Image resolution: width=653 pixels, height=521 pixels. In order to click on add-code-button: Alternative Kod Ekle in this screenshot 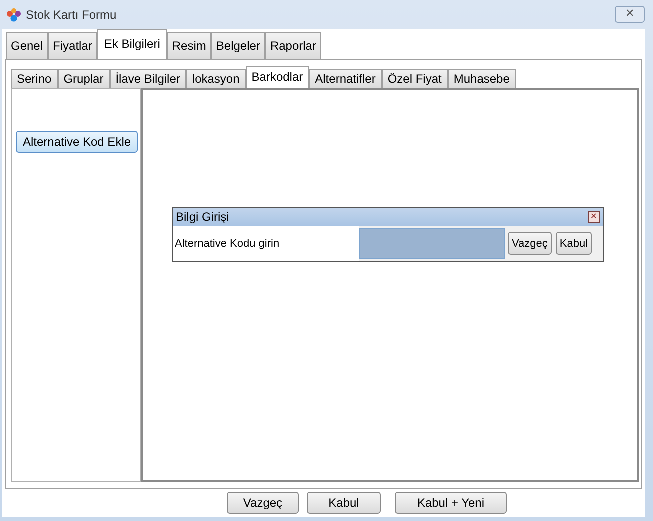, I will do `click(77, 142)`.